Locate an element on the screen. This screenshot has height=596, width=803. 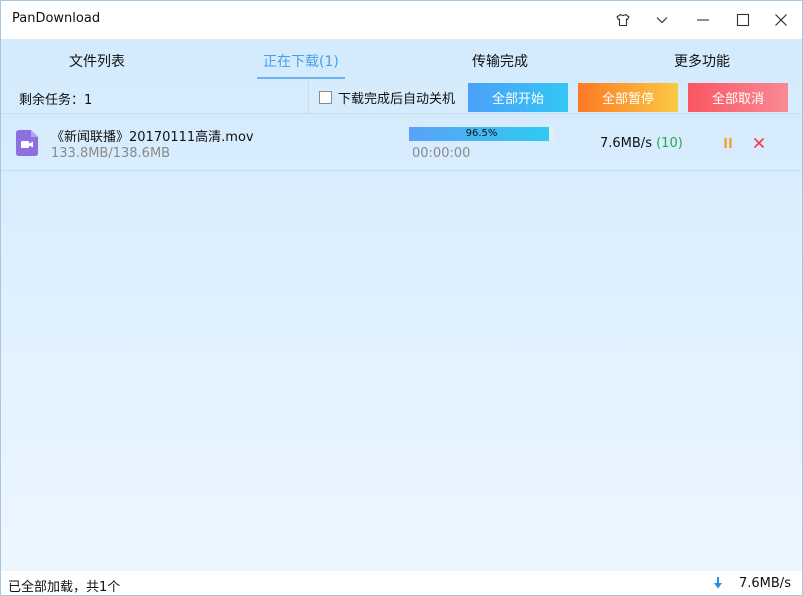
file-name: 《新闻联播》20170111高清.mov is located at coordinates (152, 137).